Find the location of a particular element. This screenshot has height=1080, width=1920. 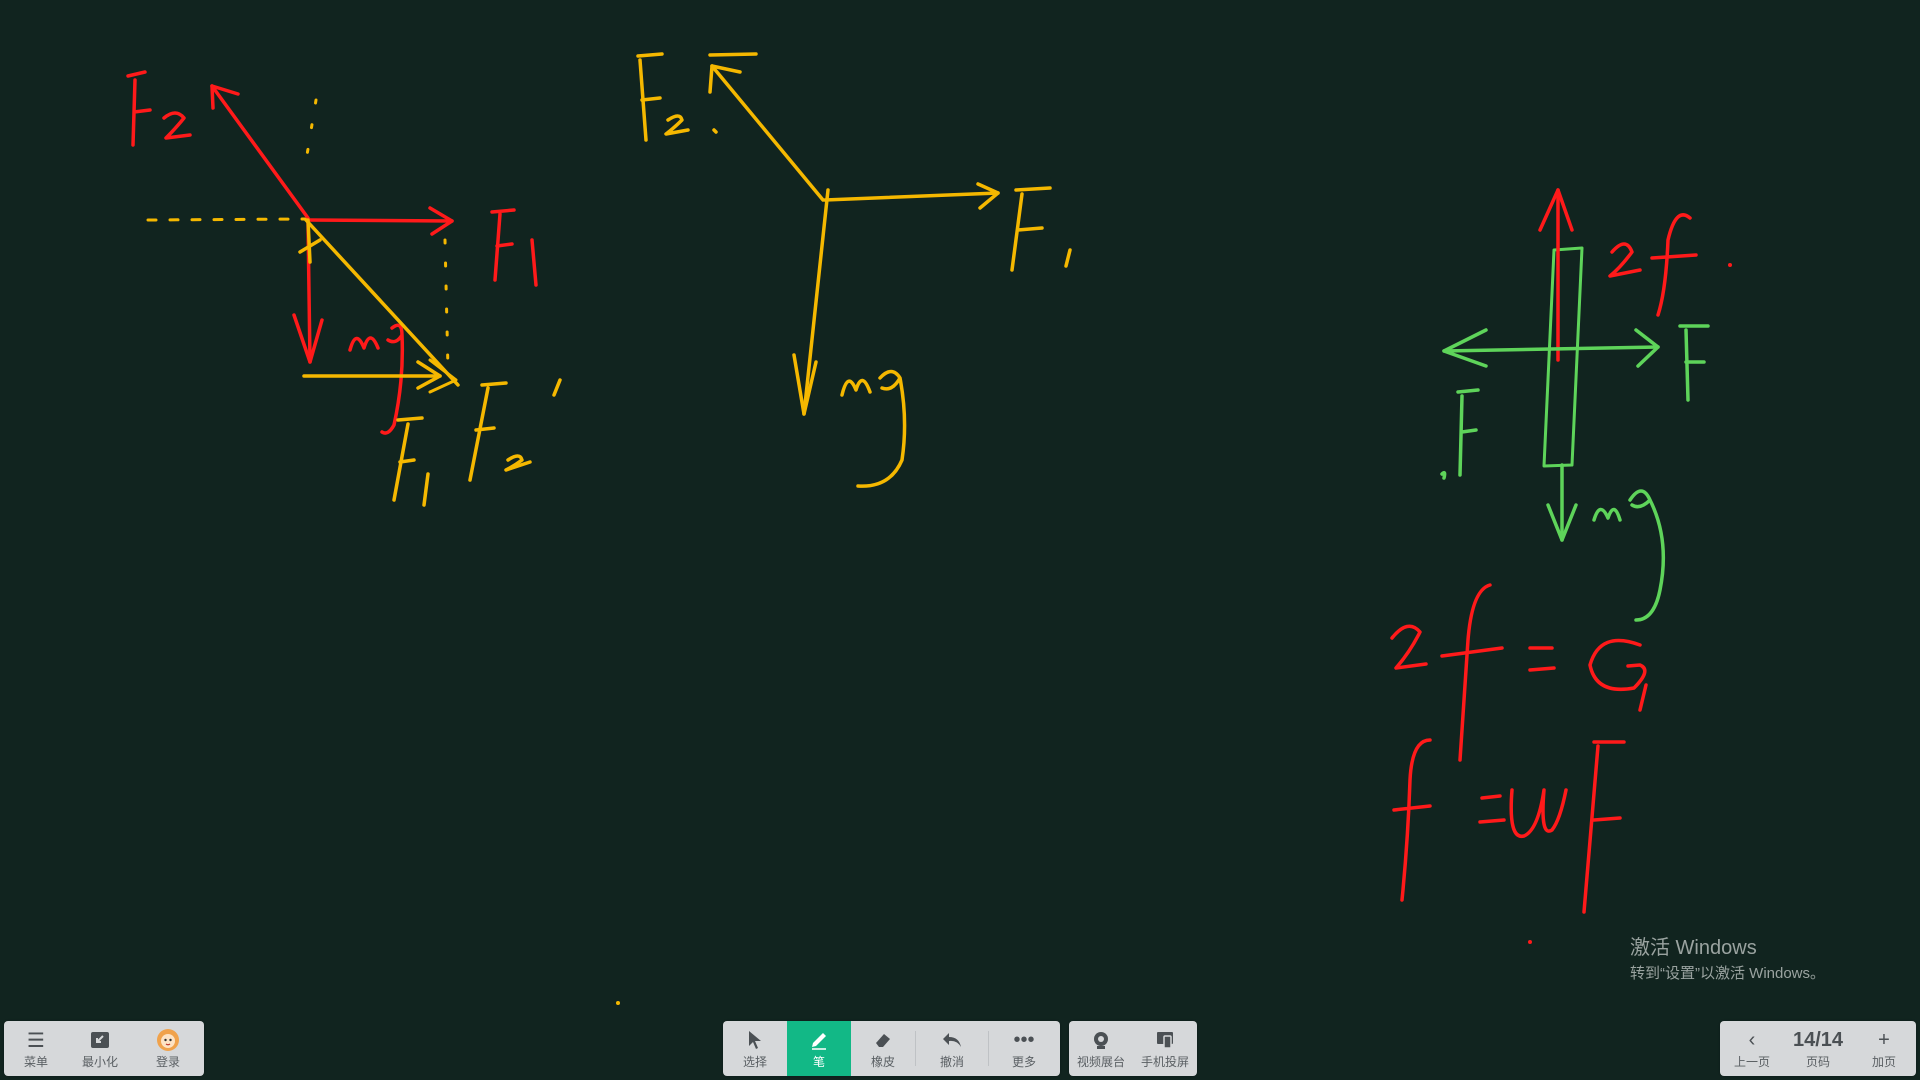

phone-cast-label: 手机投屏 is located at coordinates (1164, 1062).